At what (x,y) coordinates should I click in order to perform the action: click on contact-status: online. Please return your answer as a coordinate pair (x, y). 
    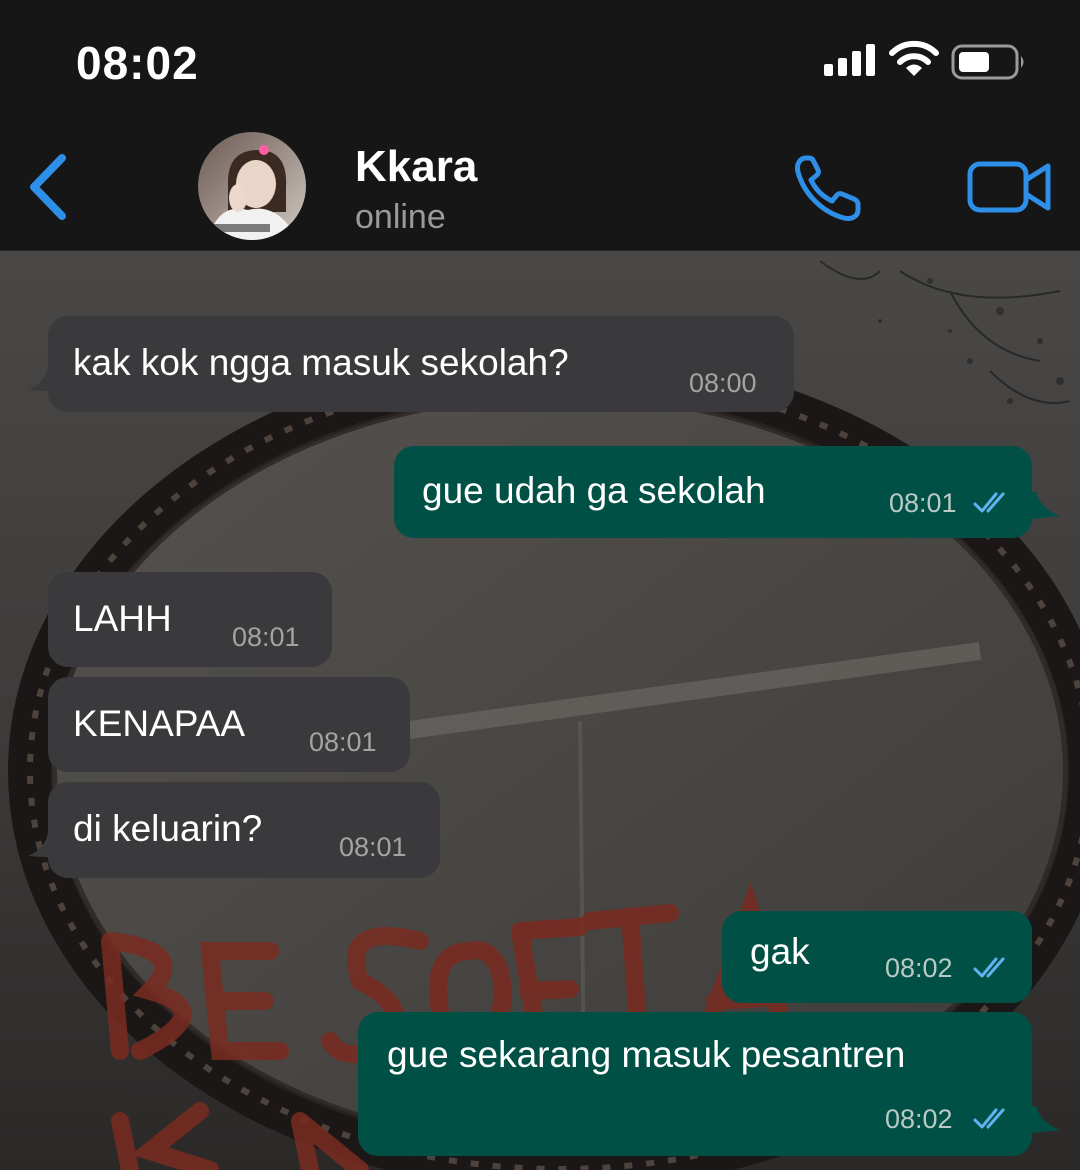
    Looking at the image, I should click on (400, 217).